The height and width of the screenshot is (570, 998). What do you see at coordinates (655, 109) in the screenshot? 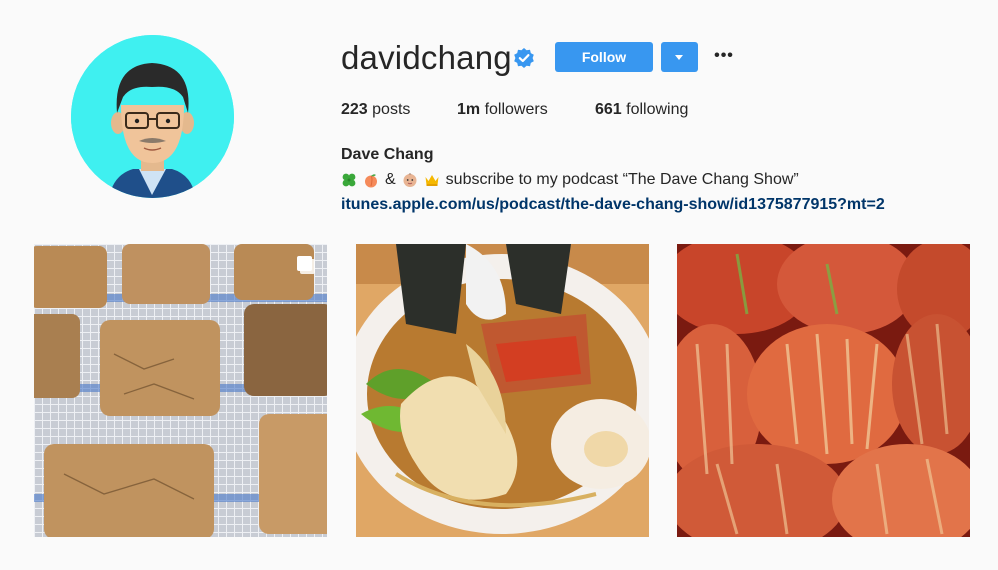
I see `following-label: following` at bounding box center [655, 109].